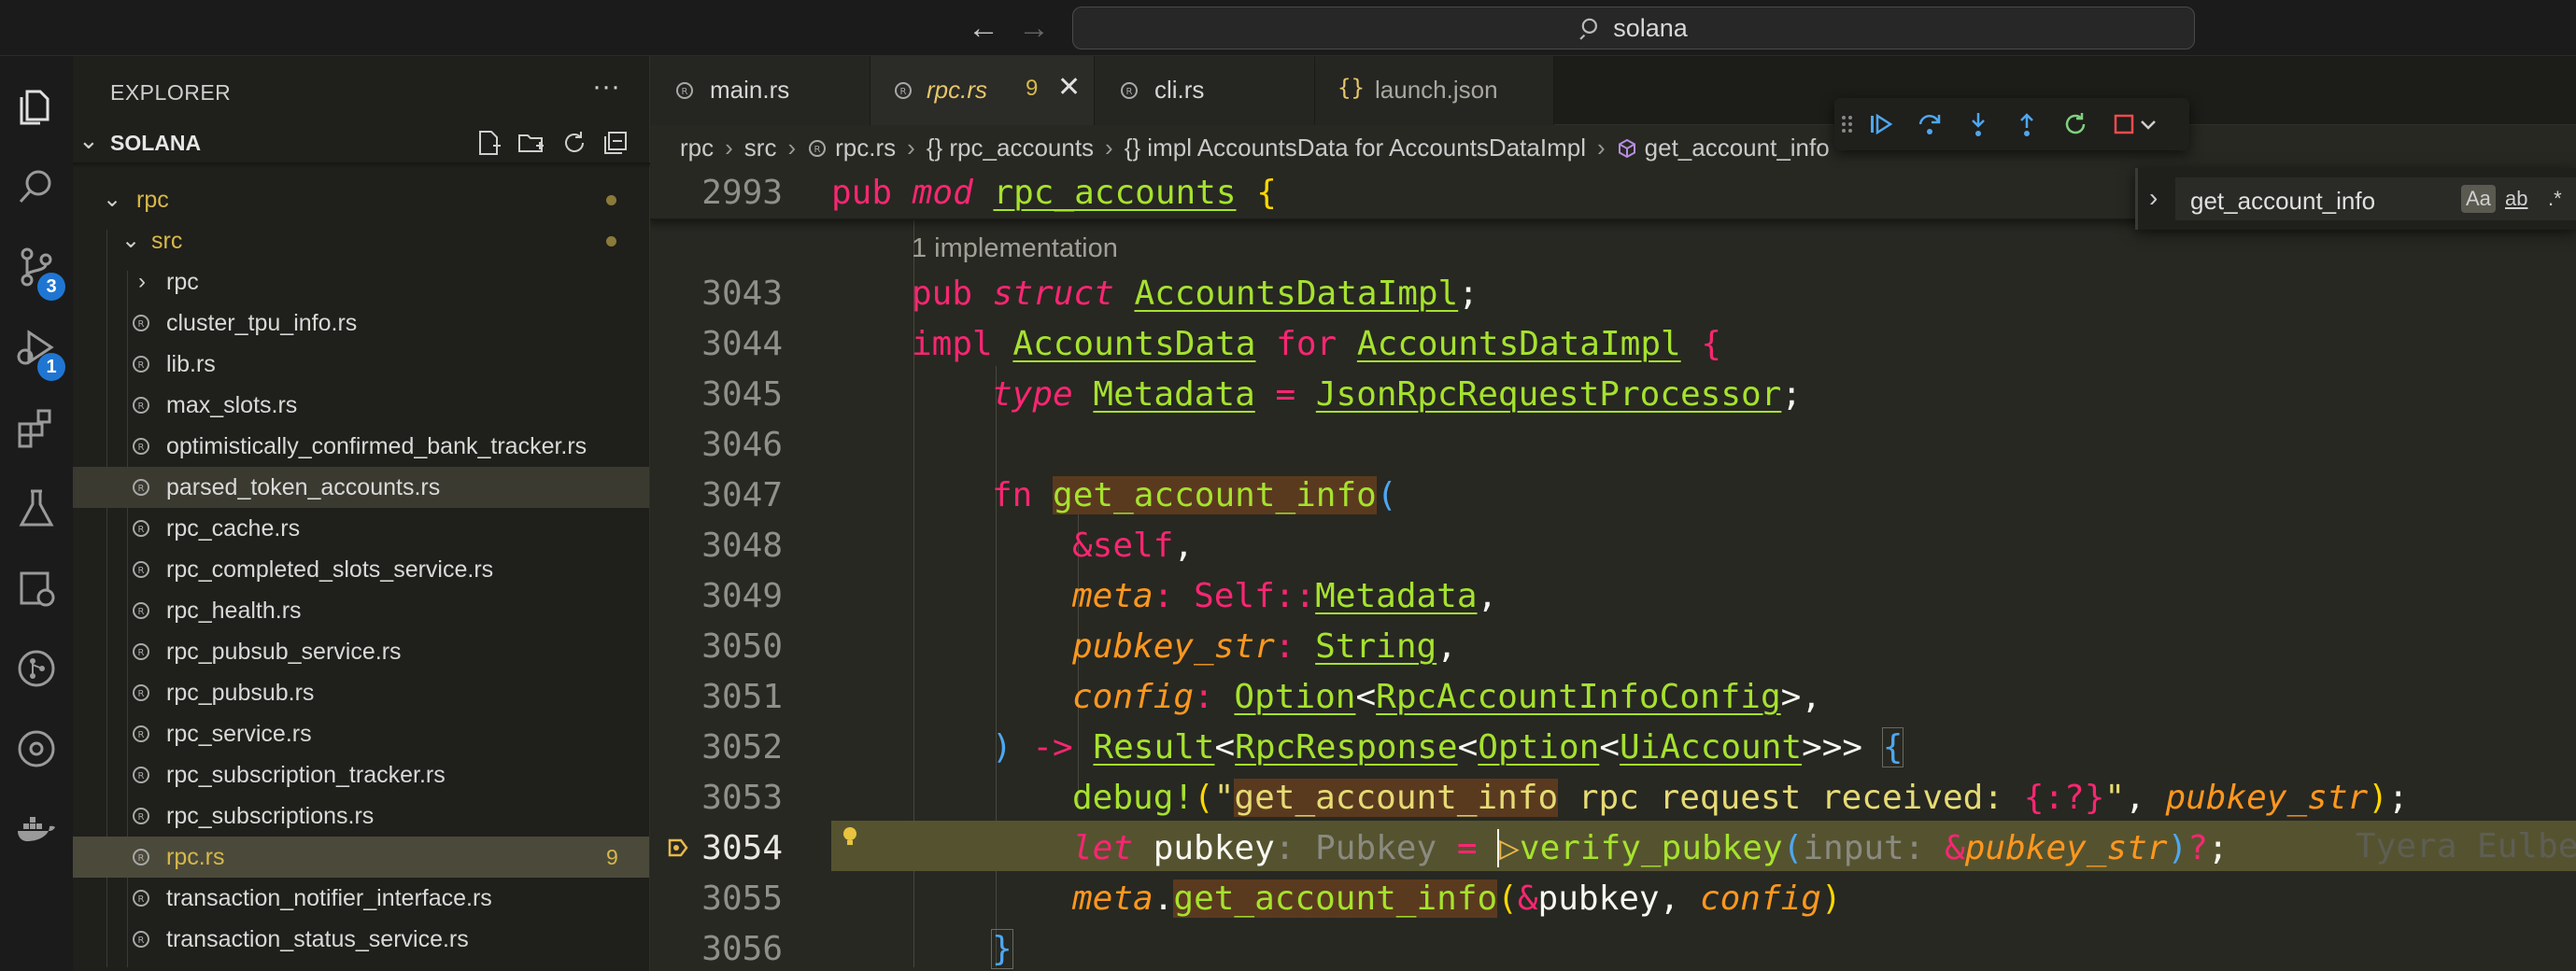 Image resolution: width=2576 pixels, height=971 pixels. I want to click on chevron-down-icon, so click(2148, 124).